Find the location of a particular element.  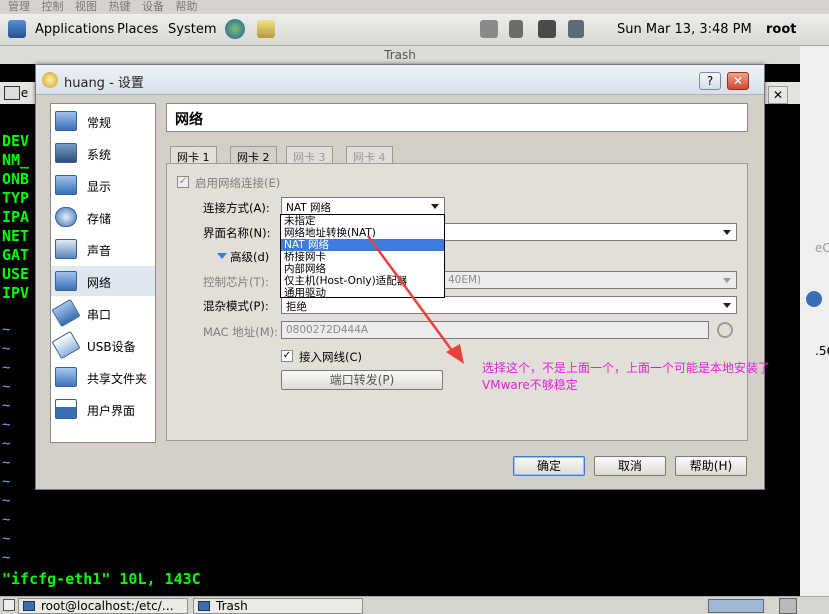

tab-adapter-4: 网卡 4 is located at coordinates (369, 155).